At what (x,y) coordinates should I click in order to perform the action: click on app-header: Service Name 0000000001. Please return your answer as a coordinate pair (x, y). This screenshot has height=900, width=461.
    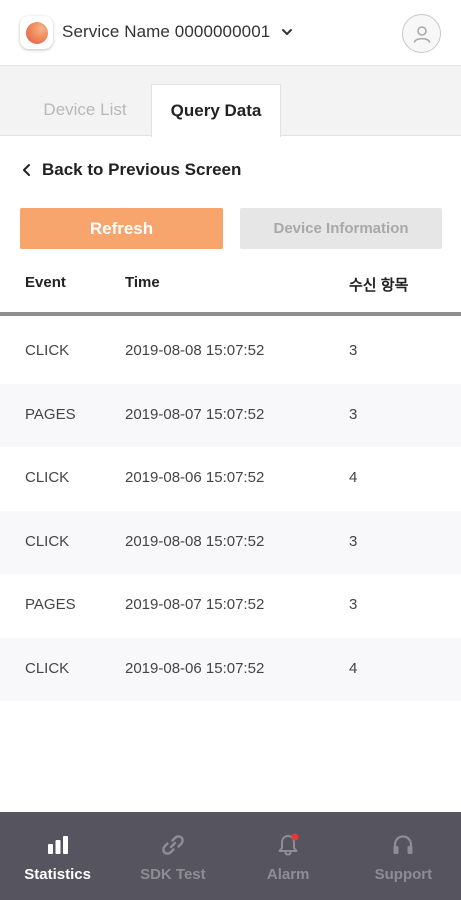
    Looking at the image, I should click on (230, 33).